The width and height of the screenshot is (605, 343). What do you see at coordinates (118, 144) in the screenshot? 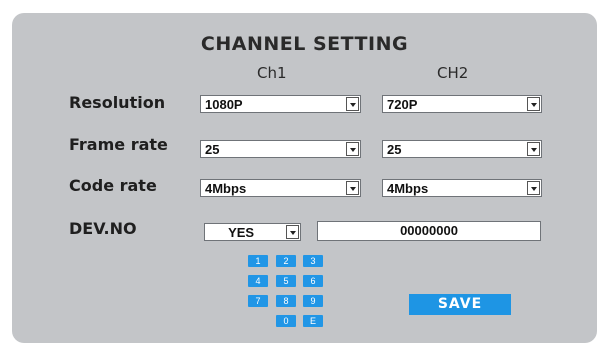
I see `frame-rate-label: Frame rate` at bounding box center [118, 144].